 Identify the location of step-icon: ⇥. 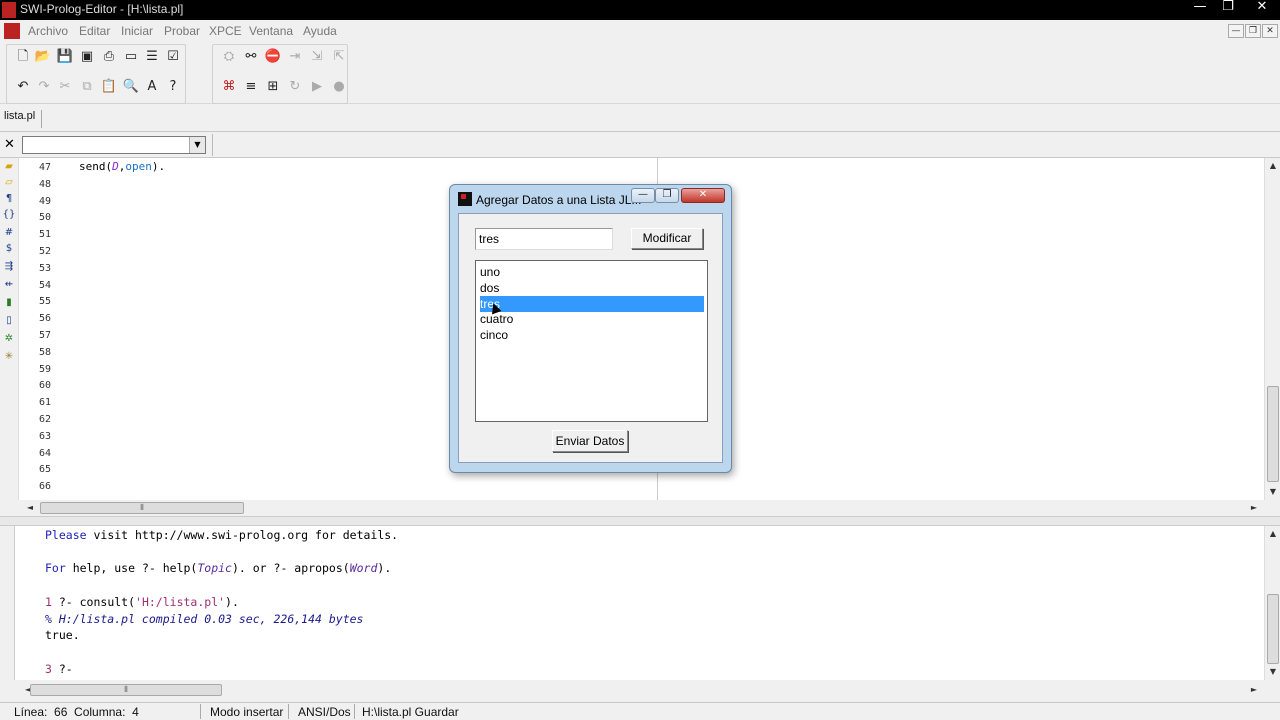
(295, 57).